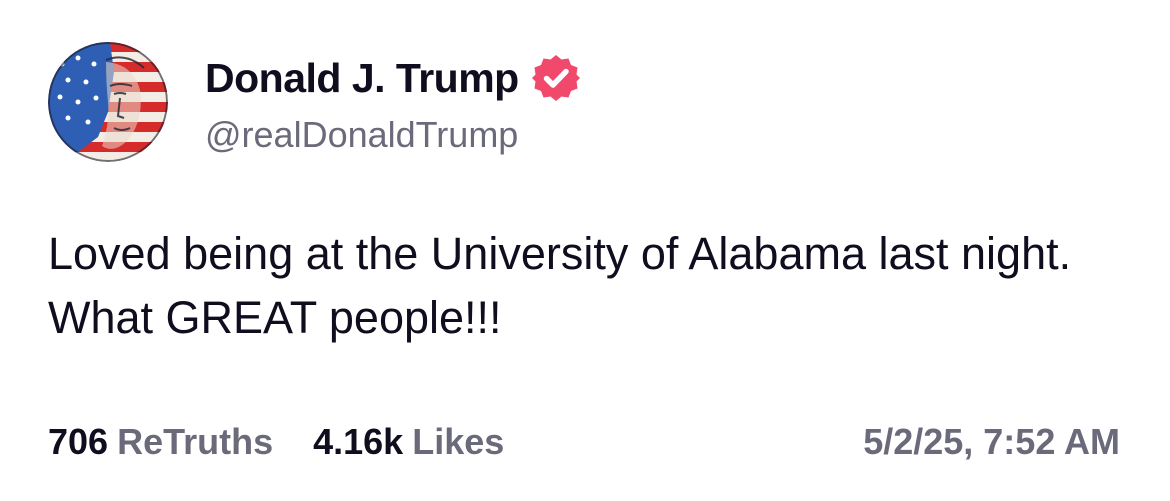  Describe the element at coordinates (556, 78) in the screenshot. I see `verified-badge-icon` at that location.